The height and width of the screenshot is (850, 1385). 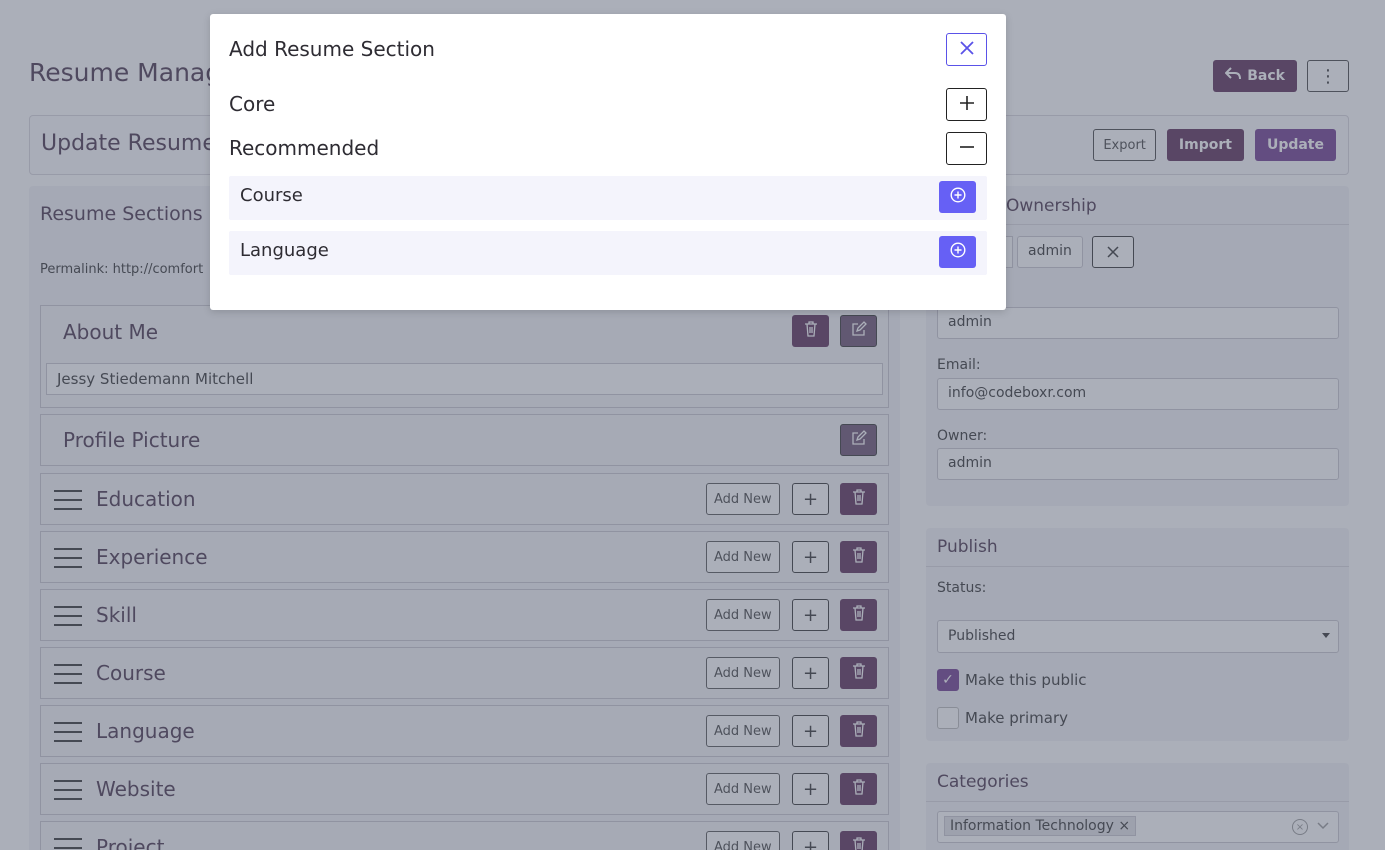 I want to click on option-label: Language, so click(x=284, y=250).